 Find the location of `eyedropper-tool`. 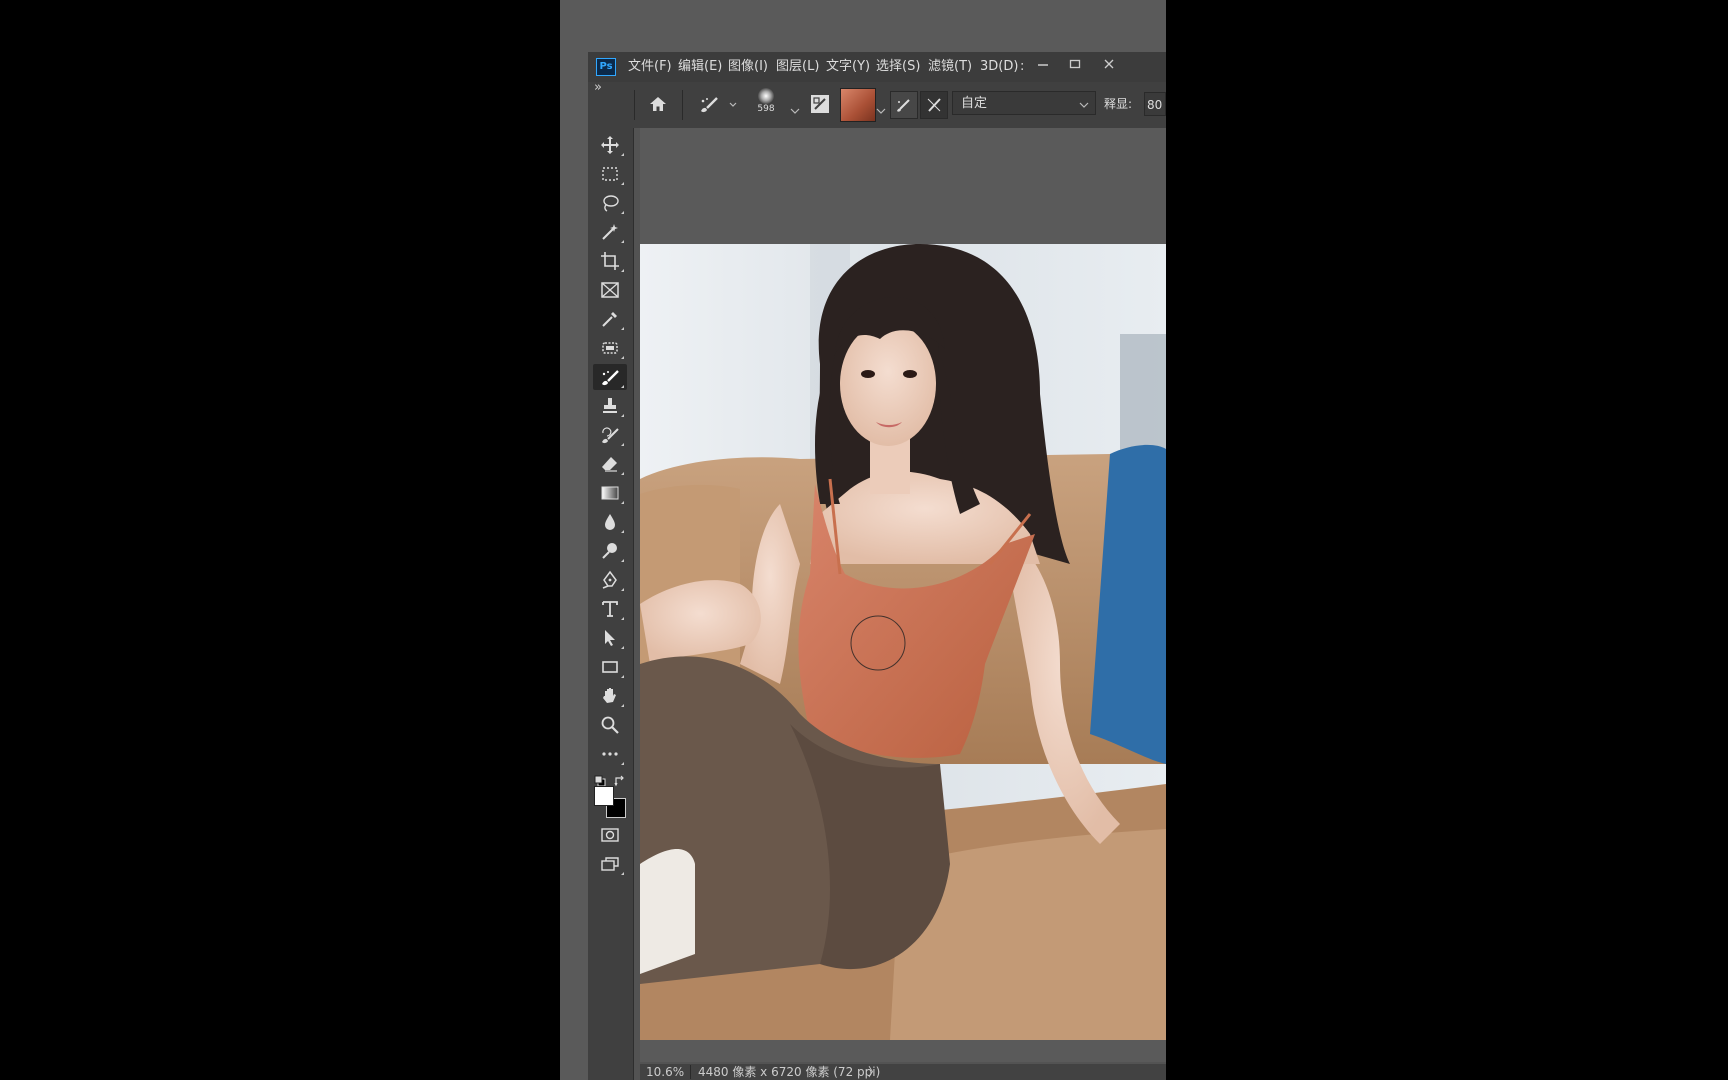

eyedropper-tool is located at coordinates (610, 319).